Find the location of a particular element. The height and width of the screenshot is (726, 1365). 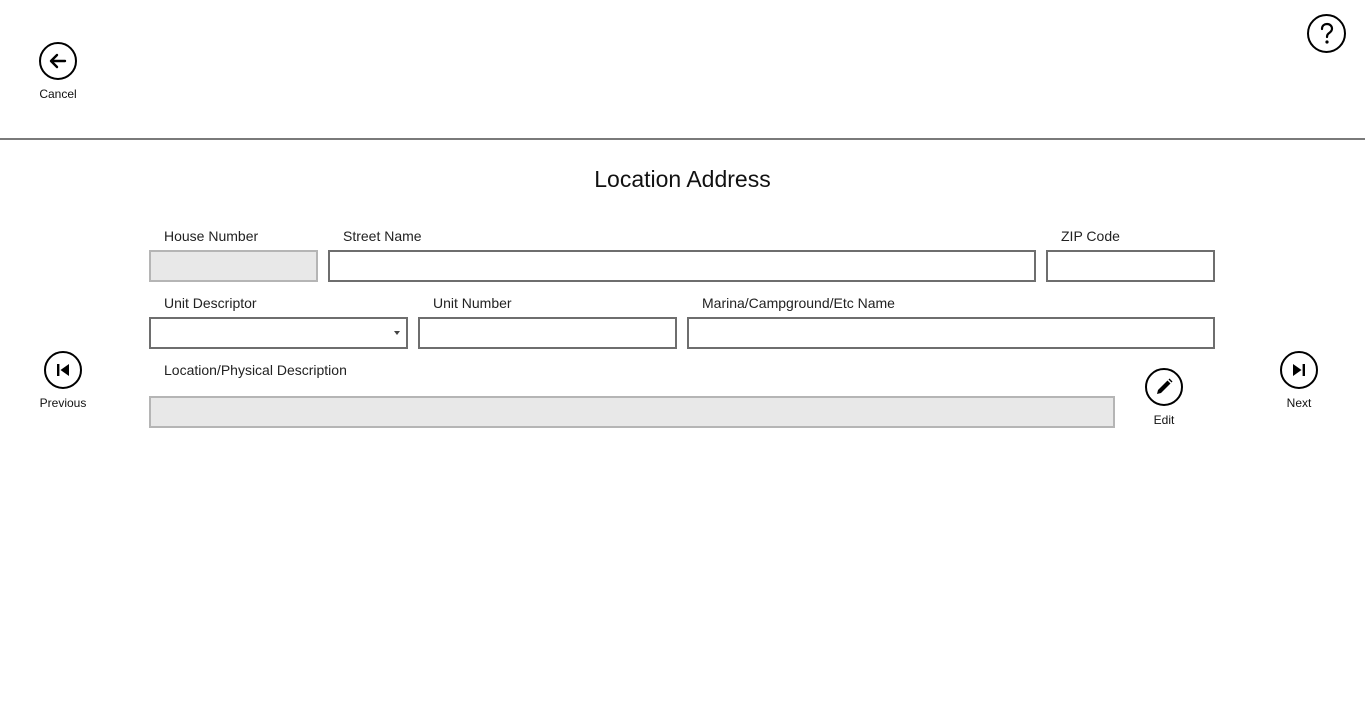

house-number-label: House Number is located at coordinates (211, 236).